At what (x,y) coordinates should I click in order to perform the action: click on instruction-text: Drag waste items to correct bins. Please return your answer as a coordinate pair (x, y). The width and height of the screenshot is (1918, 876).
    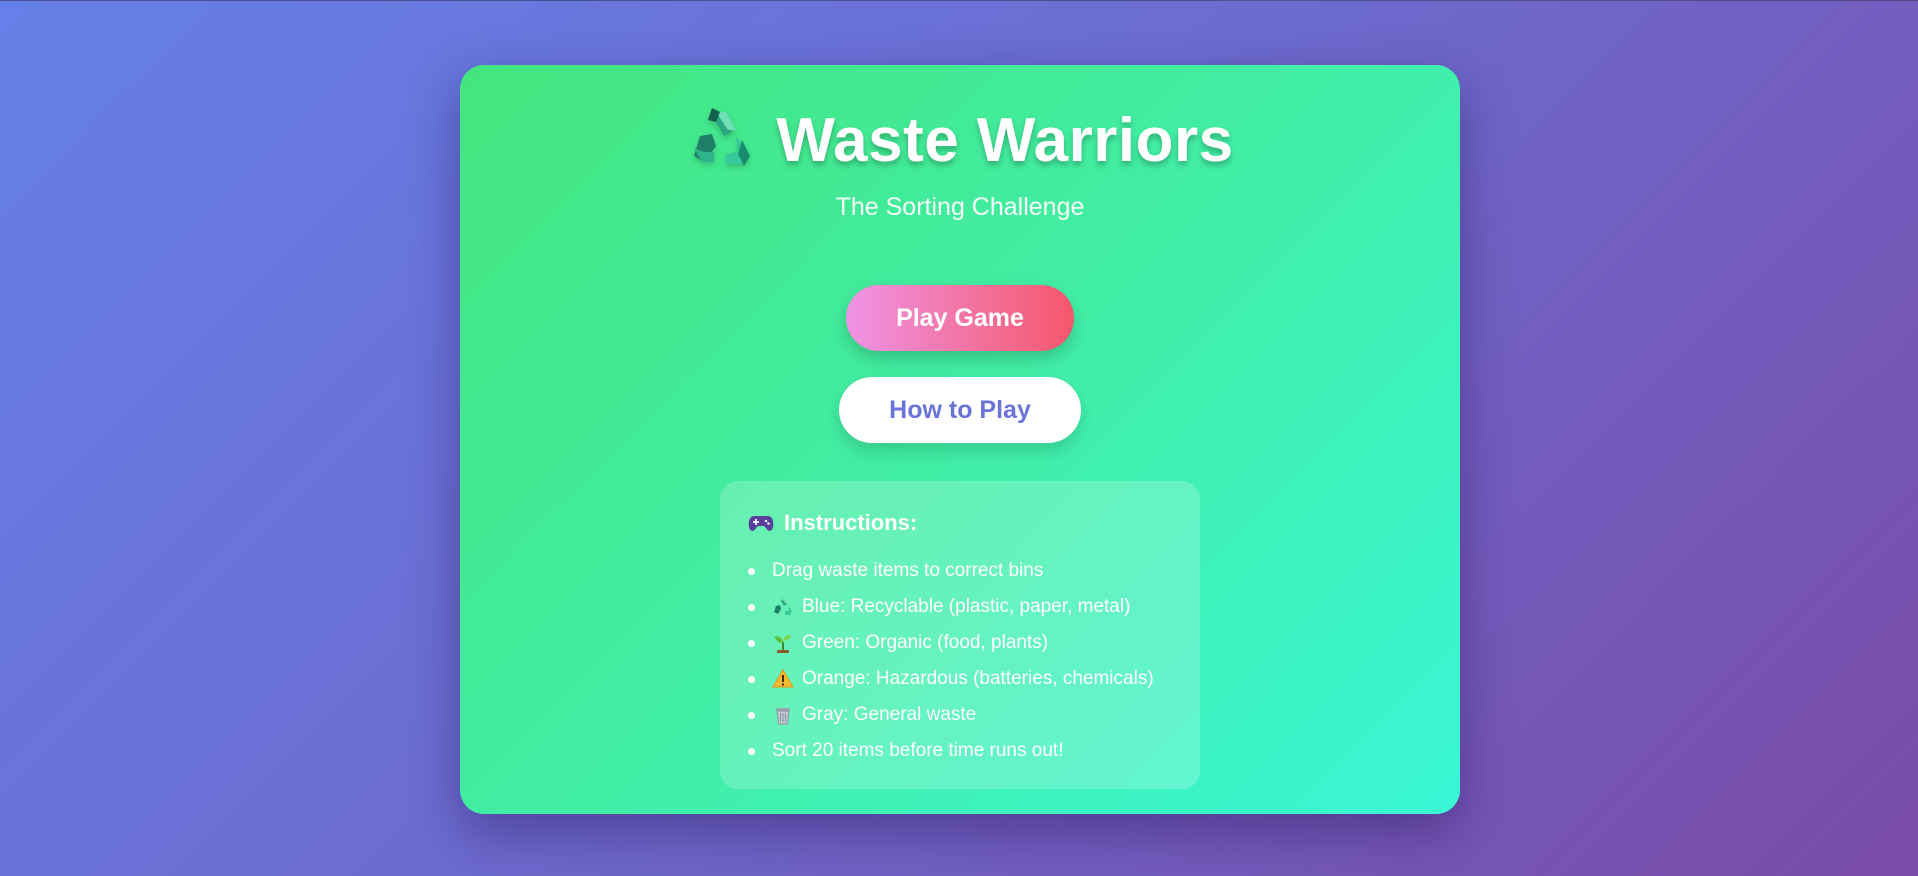
    Looking at the image, I should click on (908, 570).